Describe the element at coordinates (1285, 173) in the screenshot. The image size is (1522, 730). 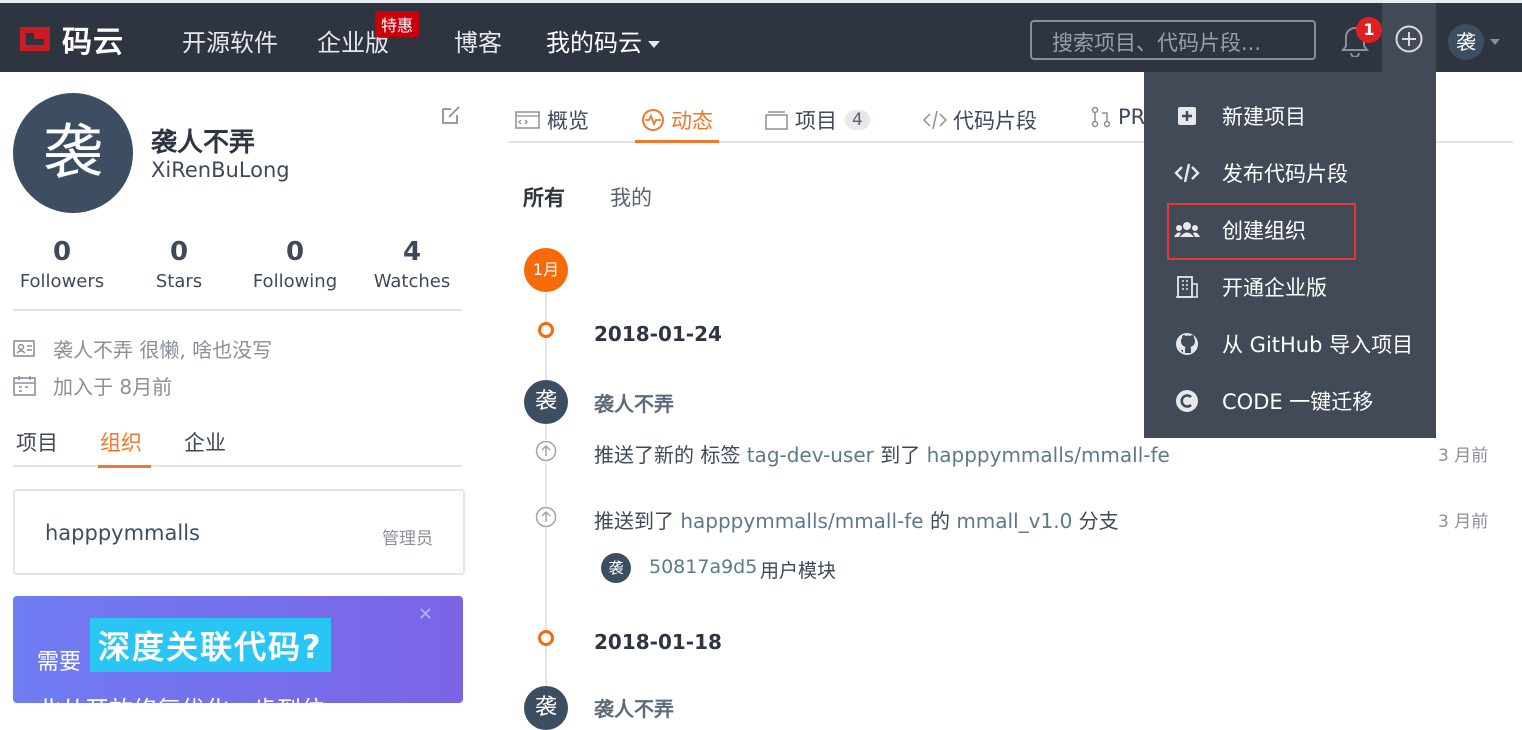
I see `menu-item-label: 发布代码片段` at that location.